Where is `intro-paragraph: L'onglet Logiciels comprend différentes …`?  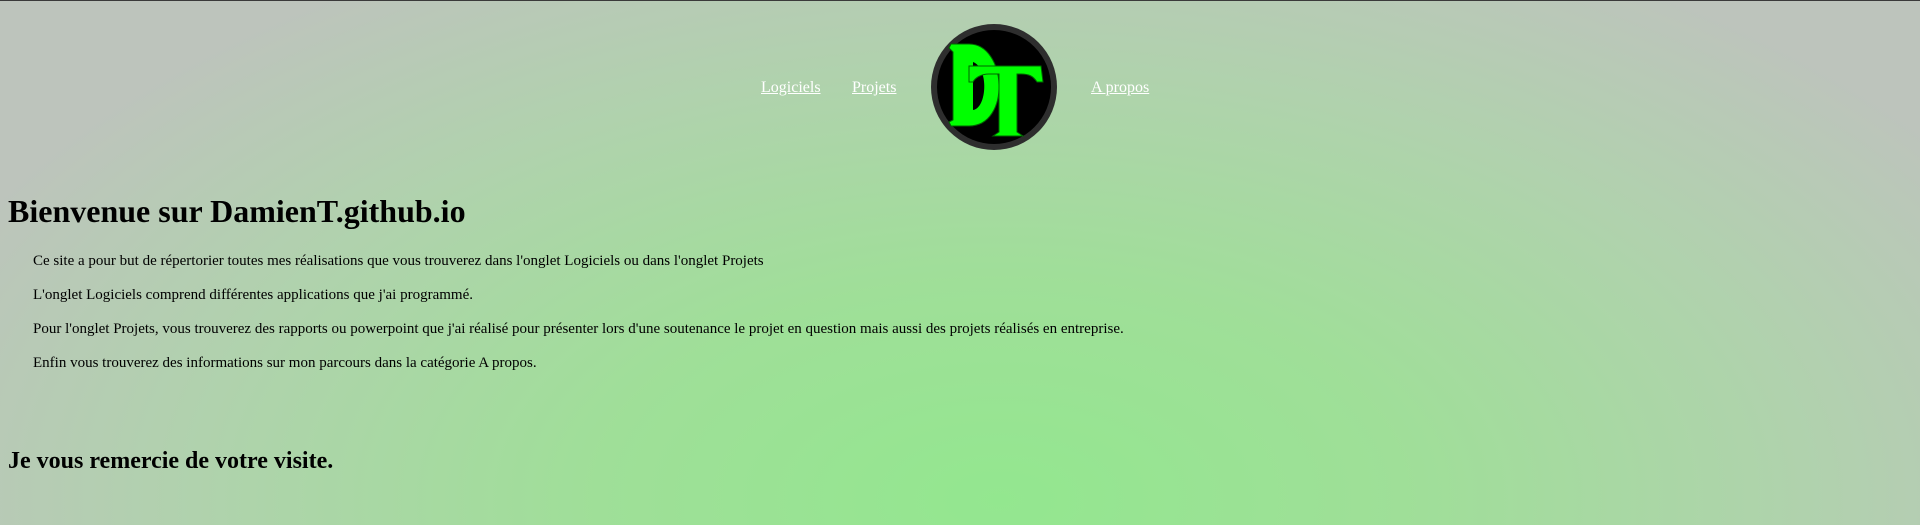 intro-paragraph: L'onglet Logiciels comprend différentes … is located at coordinates (253, 295).